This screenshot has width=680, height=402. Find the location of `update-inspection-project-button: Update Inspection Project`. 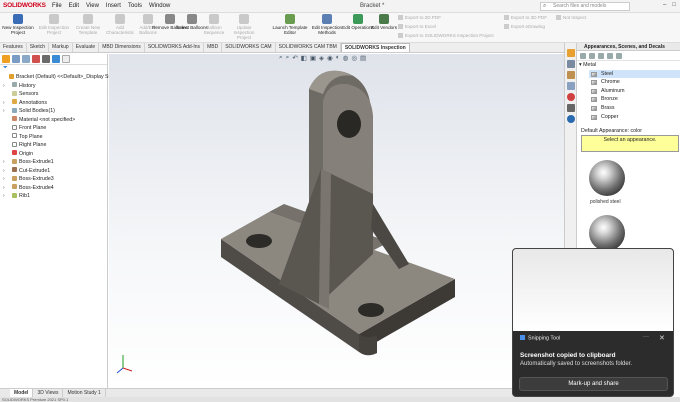

update-inspection-project-button: Update Inspection Project is located at coordinates (244, 27).